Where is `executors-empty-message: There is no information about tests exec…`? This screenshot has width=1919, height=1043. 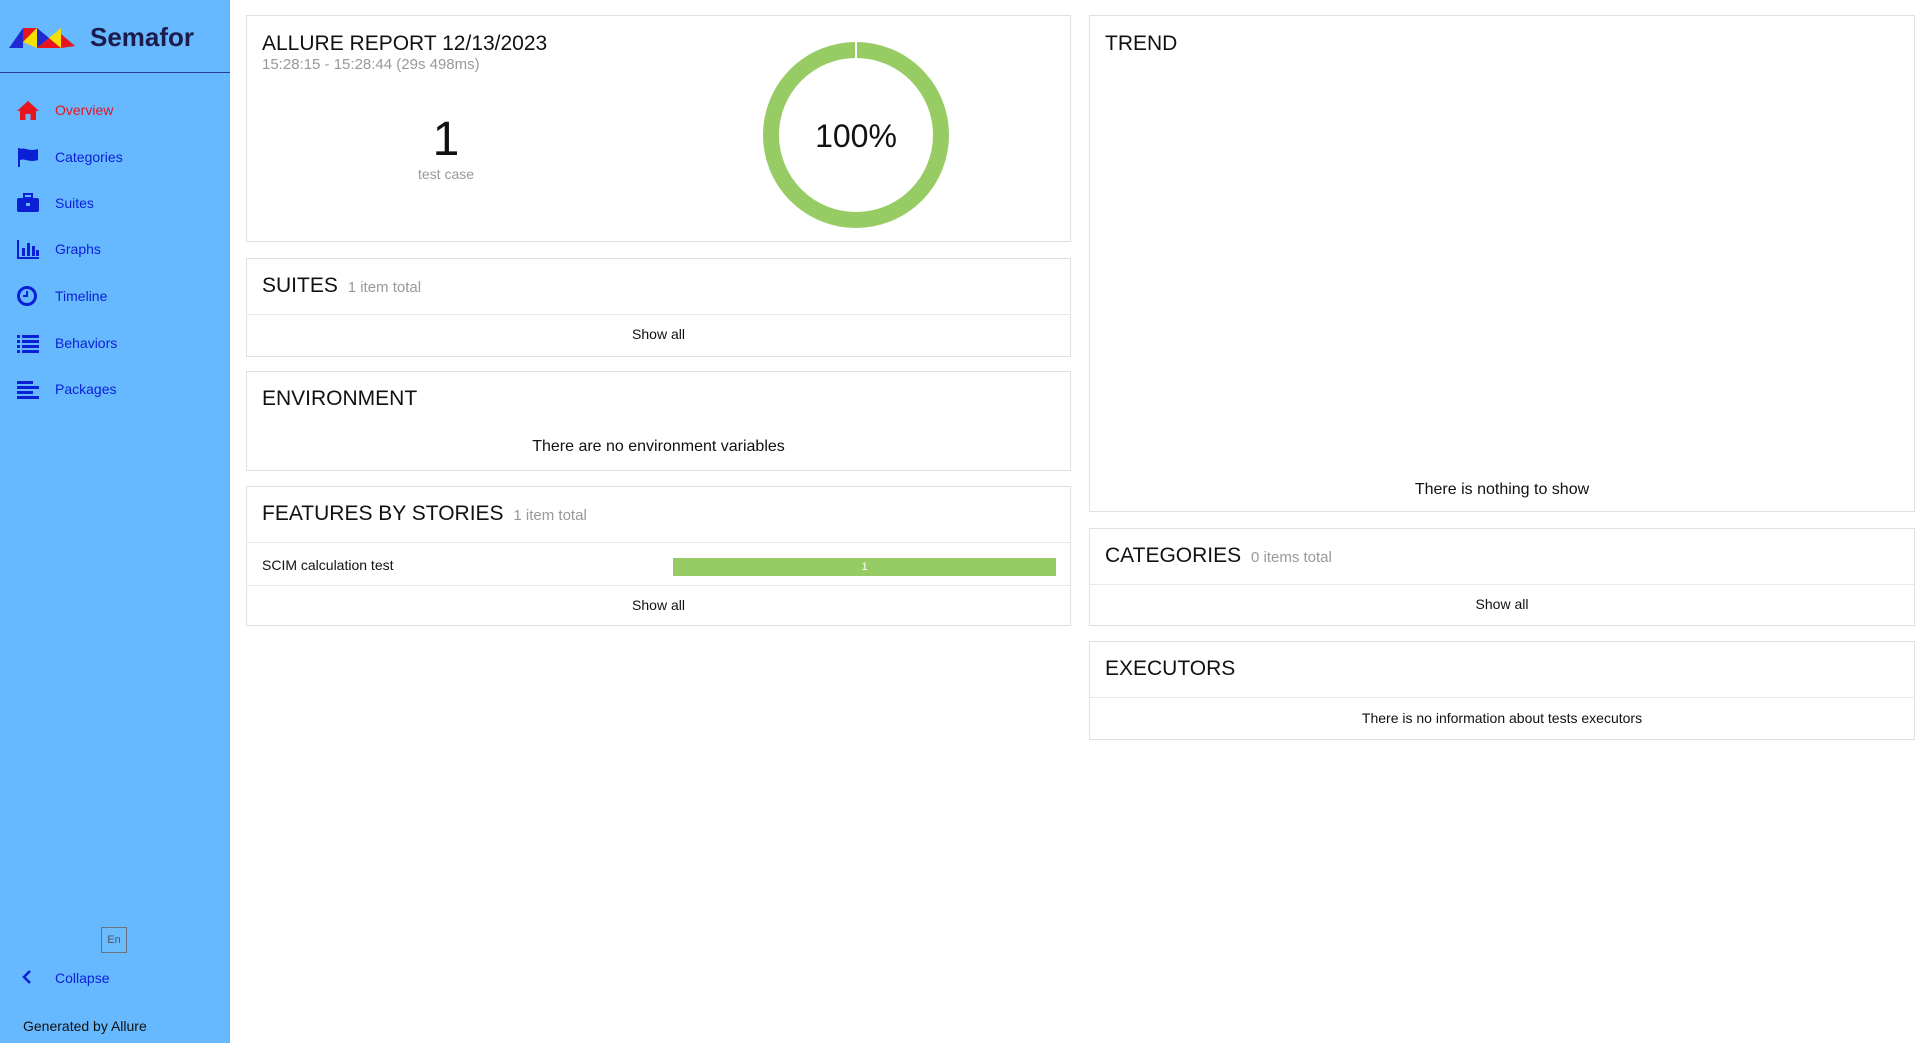
executors-empty-message: There is no information about tests exec… is located at coordinates (1502, 718).